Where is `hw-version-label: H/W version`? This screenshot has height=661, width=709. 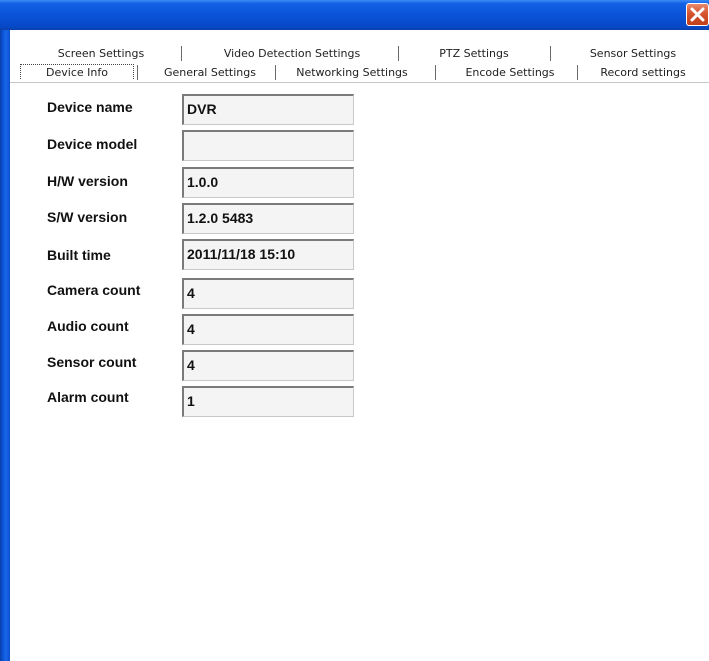 hw-version-label: H/W version is located at coordinates (87, 181).